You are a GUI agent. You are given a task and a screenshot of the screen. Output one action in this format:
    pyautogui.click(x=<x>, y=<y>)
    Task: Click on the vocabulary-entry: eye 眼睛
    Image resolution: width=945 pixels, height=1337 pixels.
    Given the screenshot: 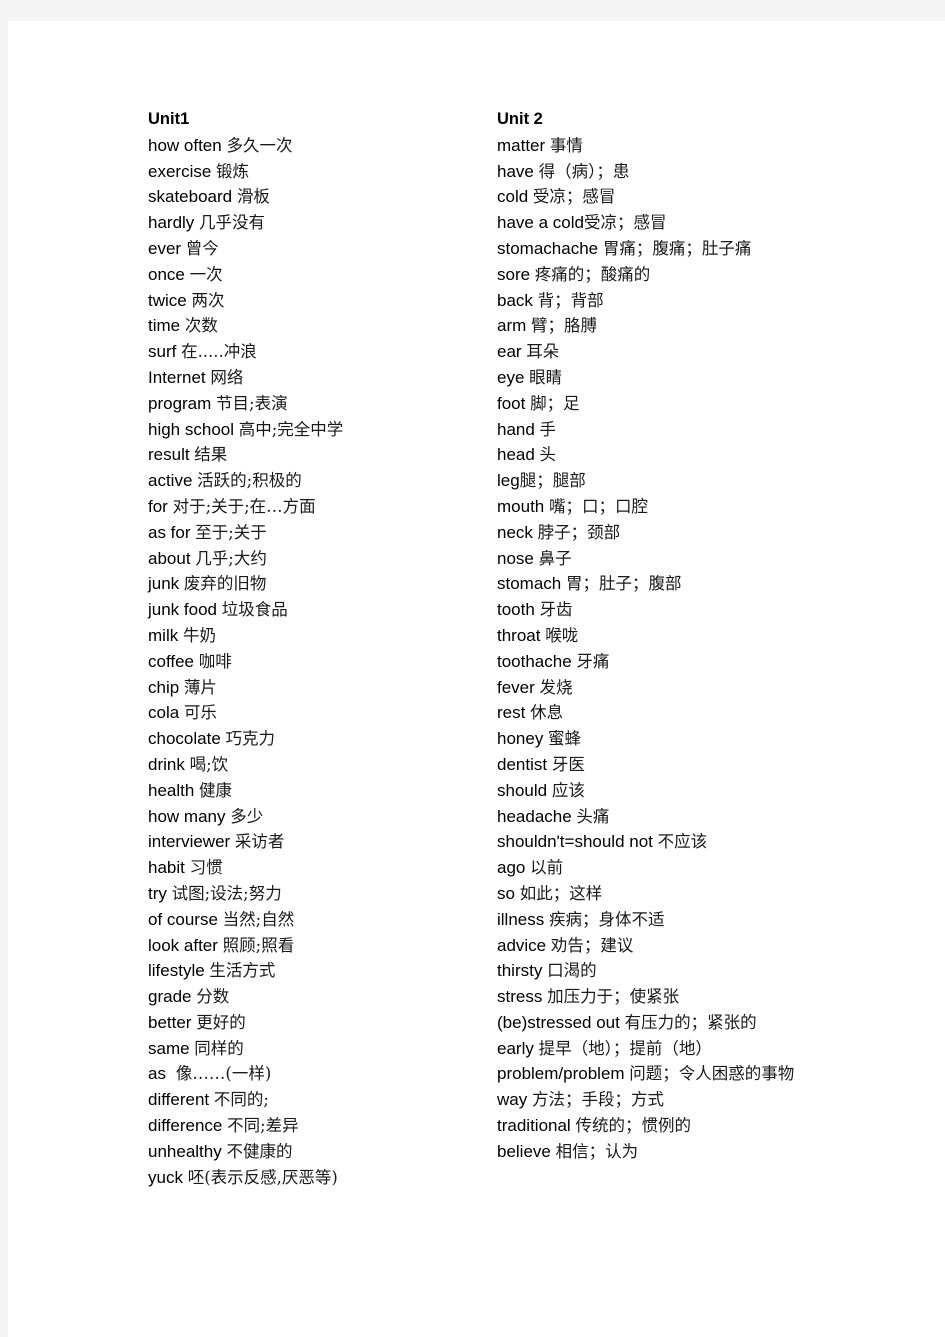 What is the action you would take?
    pyautogui.click(x=662, y=378)
    